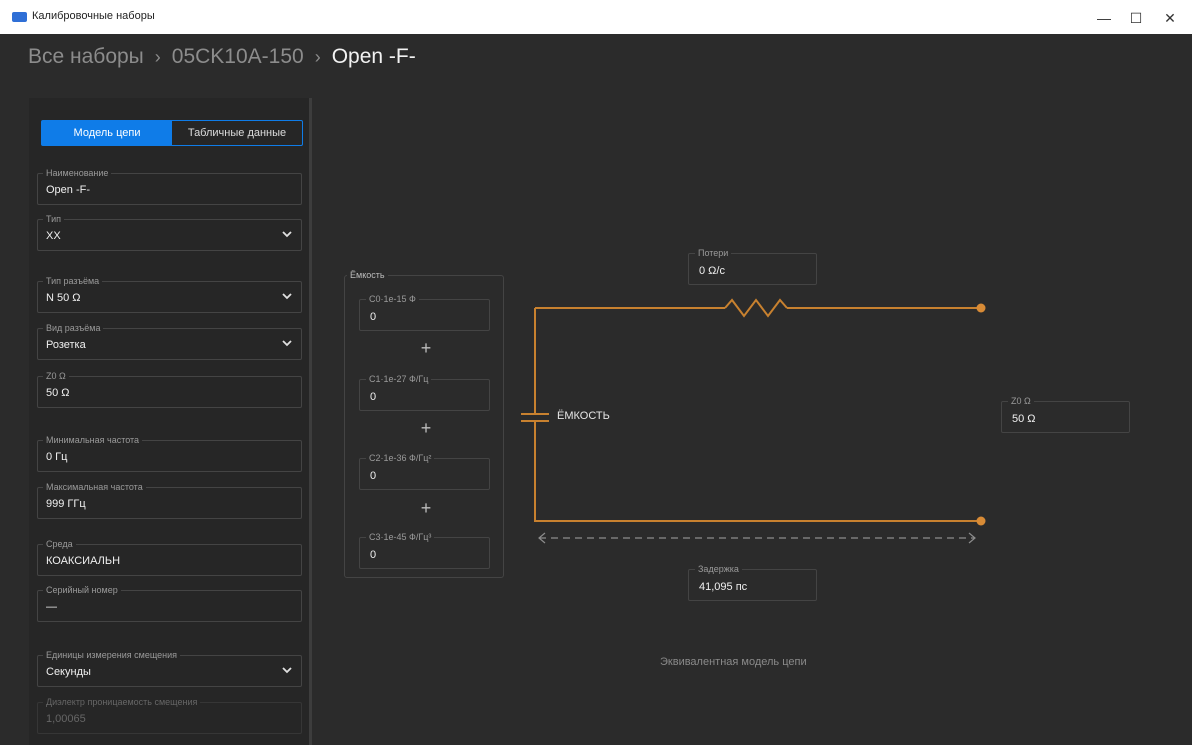 This screenshot has width=1192, height=745. What do you see at coordinates (392, 299) in the screenshot?
I see `c0-label: C0·1e-15 Ф` at bounding box center [392, 299].